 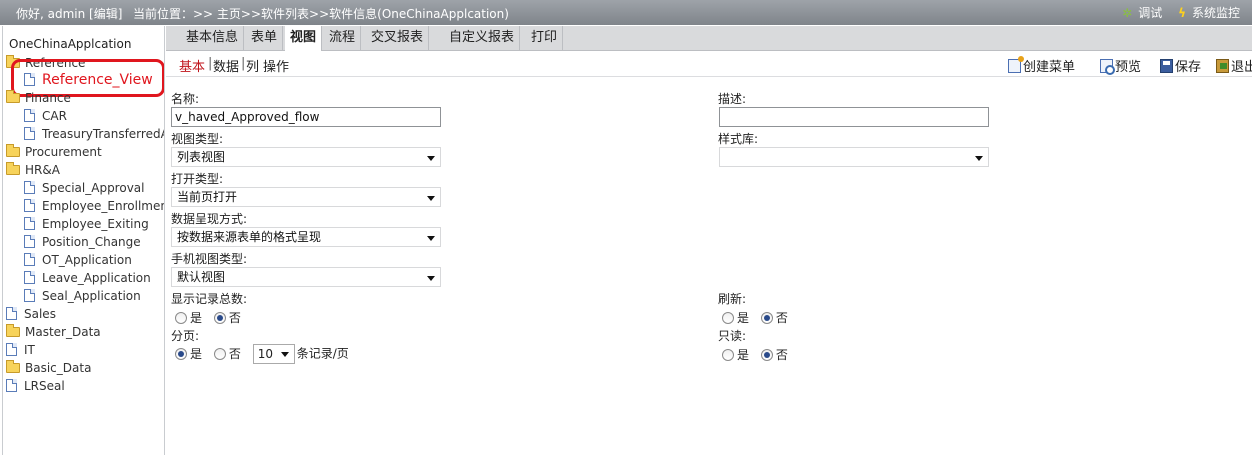 I want to click on page-size-select: 10, so click(x=273, y=354).